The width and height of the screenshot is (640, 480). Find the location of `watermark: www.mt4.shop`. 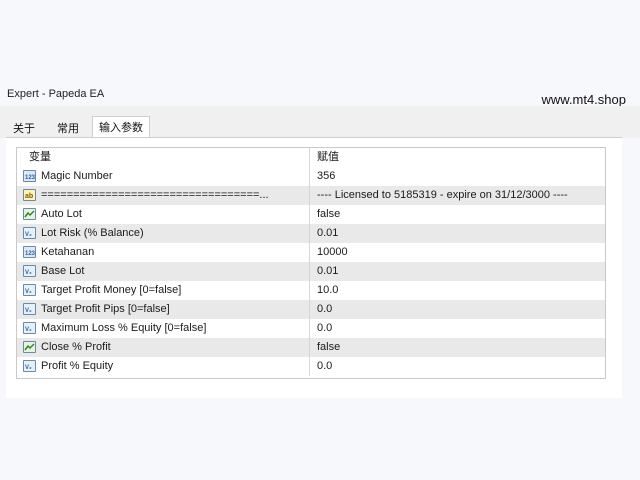

watermark: www.mt4.shop is located at coordinates (583, 99).